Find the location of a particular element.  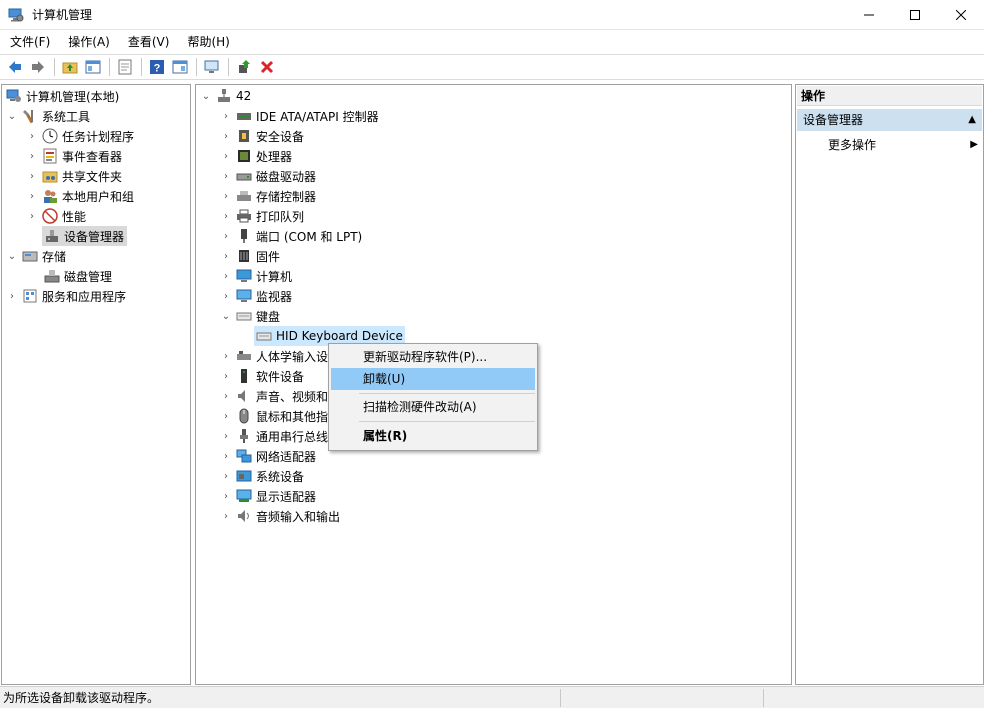

close-icon is located at coordinates (961, 15).